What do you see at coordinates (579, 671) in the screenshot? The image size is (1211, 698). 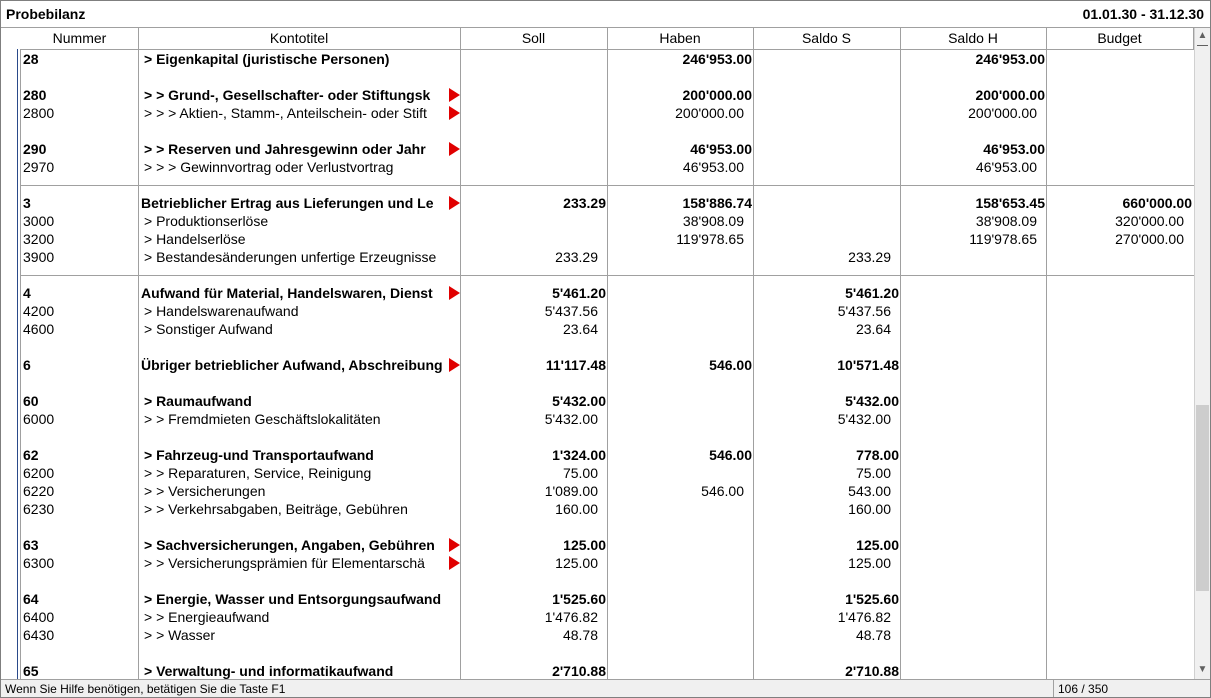 I see `cell-soll: 2'710.88` at bounding box center [579, 671].